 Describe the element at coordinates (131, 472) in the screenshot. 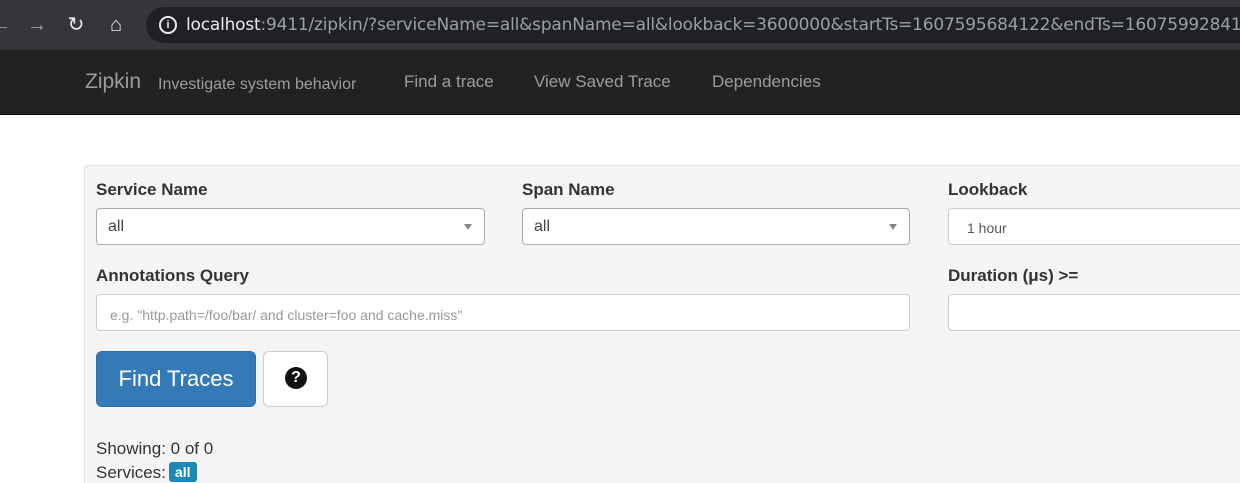

I see `services-label: Services:` at that location.